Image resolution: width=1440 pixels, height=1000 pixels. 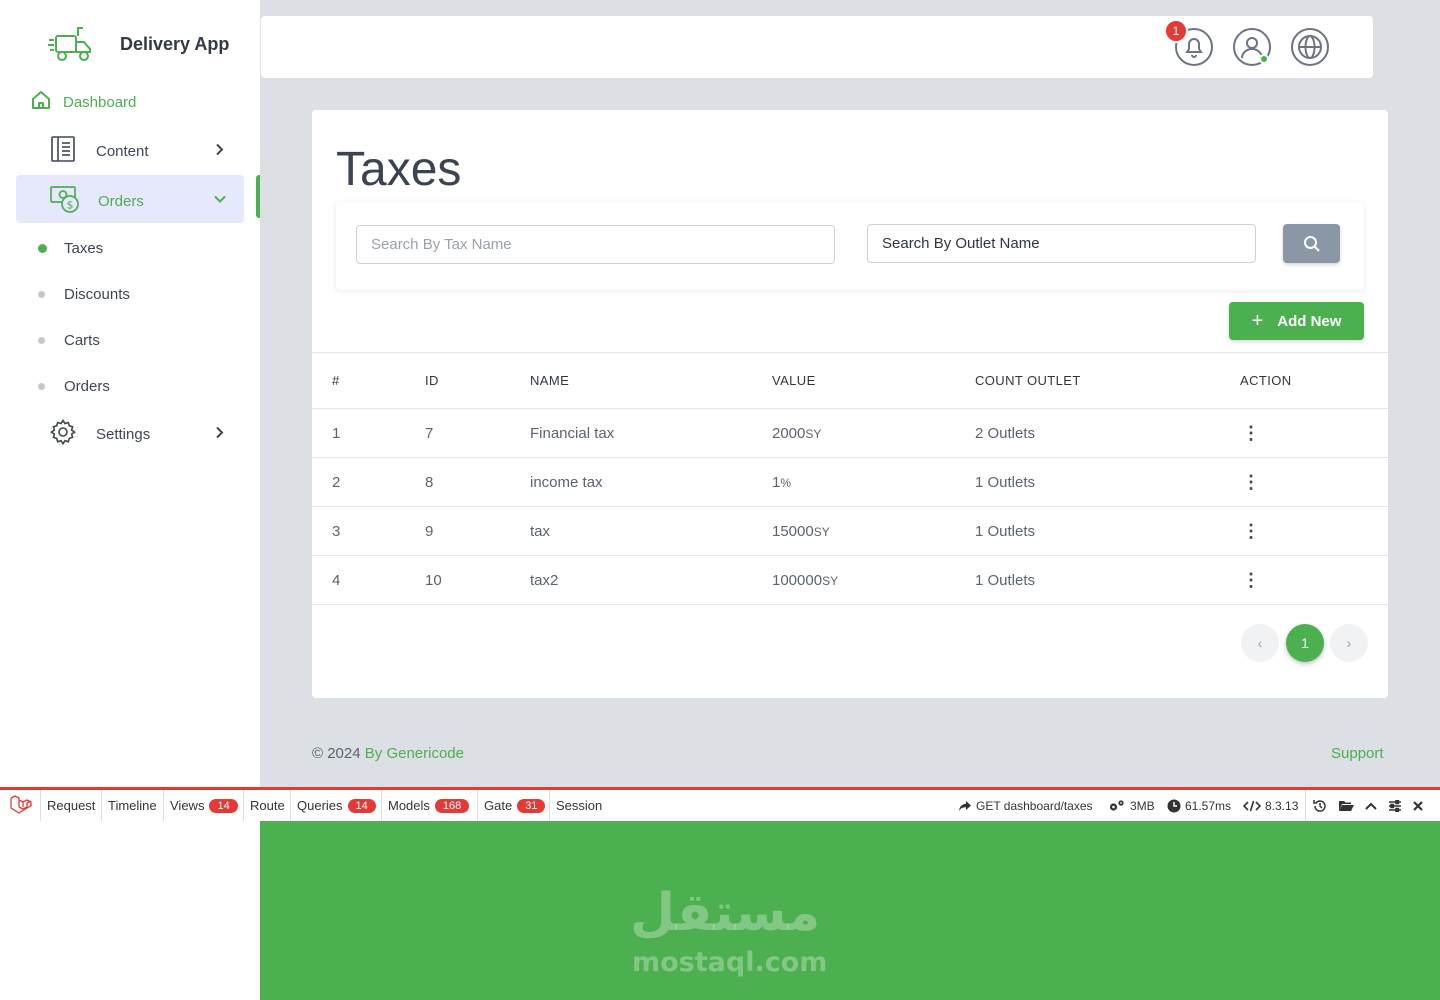 What do you see at coordinates (1395, 805) in the screenshot?
I see `sliders-icon` at bounding box center [1395, 805].